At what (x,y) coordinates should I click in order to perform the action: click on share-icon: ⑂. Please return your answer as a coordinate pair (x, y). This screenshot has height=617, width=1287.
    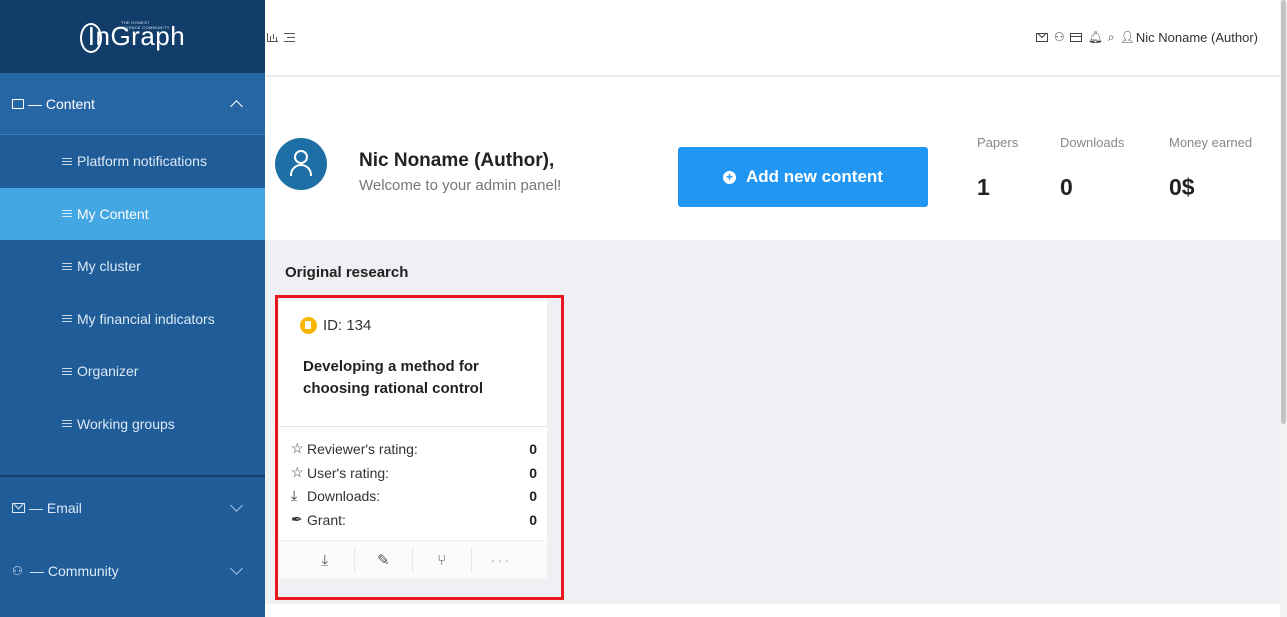
    Looking at the image, I should click on (442, 560).